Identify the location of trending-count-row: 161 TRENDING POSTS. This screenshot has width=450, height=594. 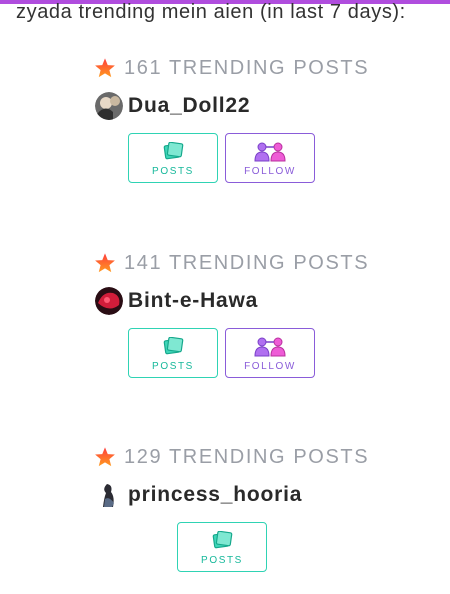
(231, 68).